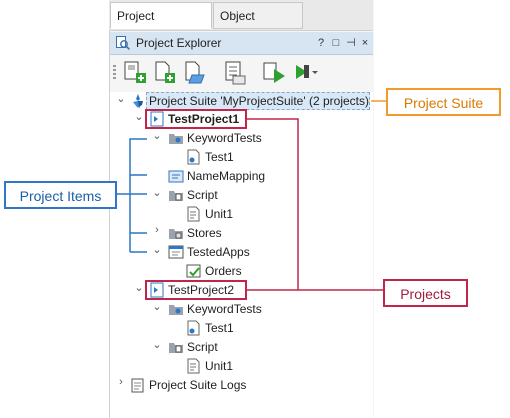 This screenshot has width=510, height=418. I want to click on p2-script-label: Script, so click(202, 347).